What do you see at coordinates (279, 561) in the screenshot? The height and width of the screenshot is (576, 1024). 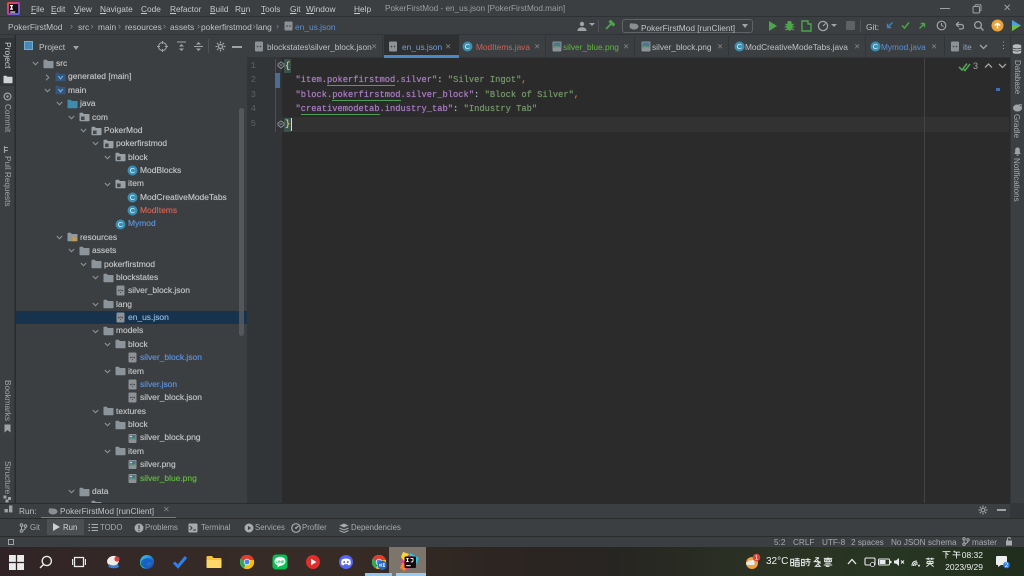 I see `svg-text: LINE` at bounding box center [279, 561].